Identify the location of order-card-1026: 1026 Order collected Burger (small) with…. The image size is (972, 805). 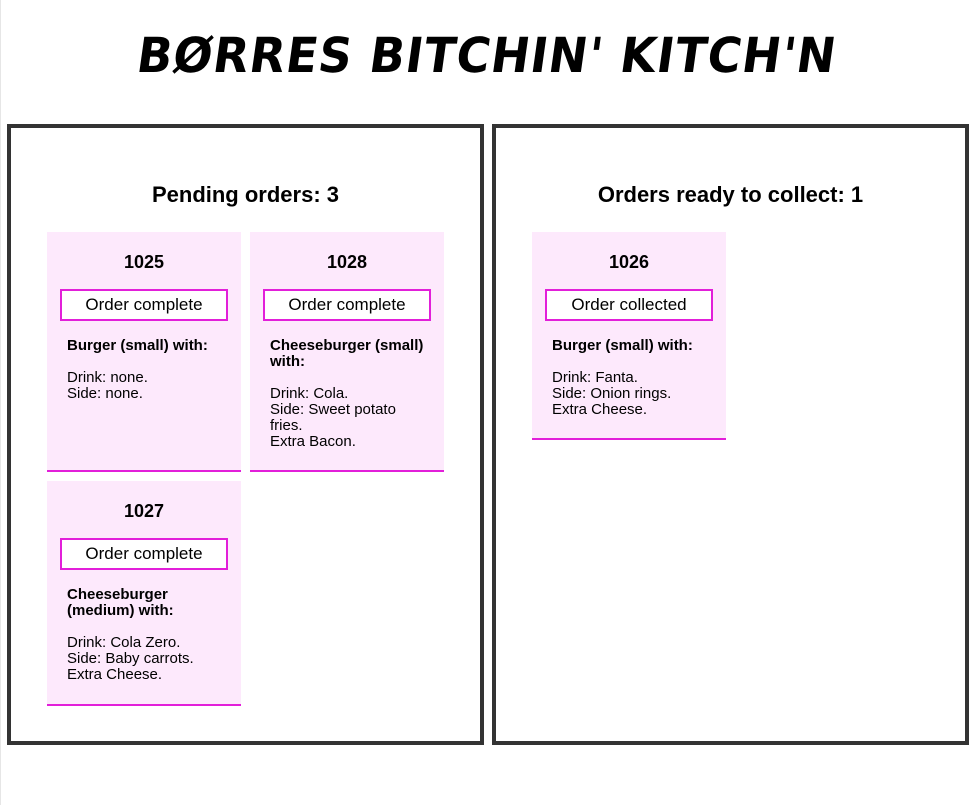
(629, 336).